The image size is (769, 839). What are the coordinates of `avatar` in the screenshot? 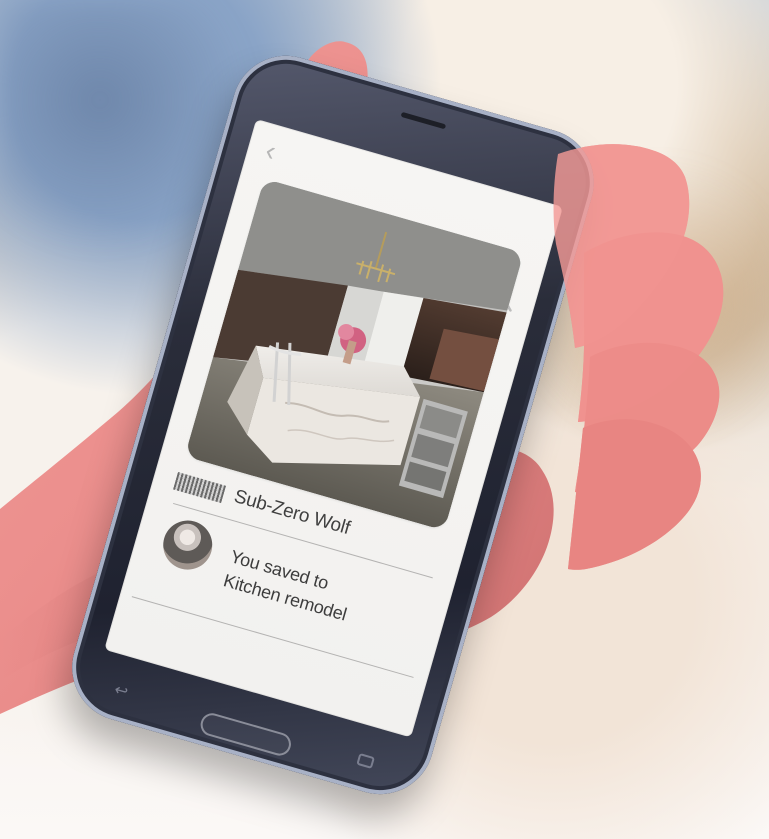 It's located at (188, 545).